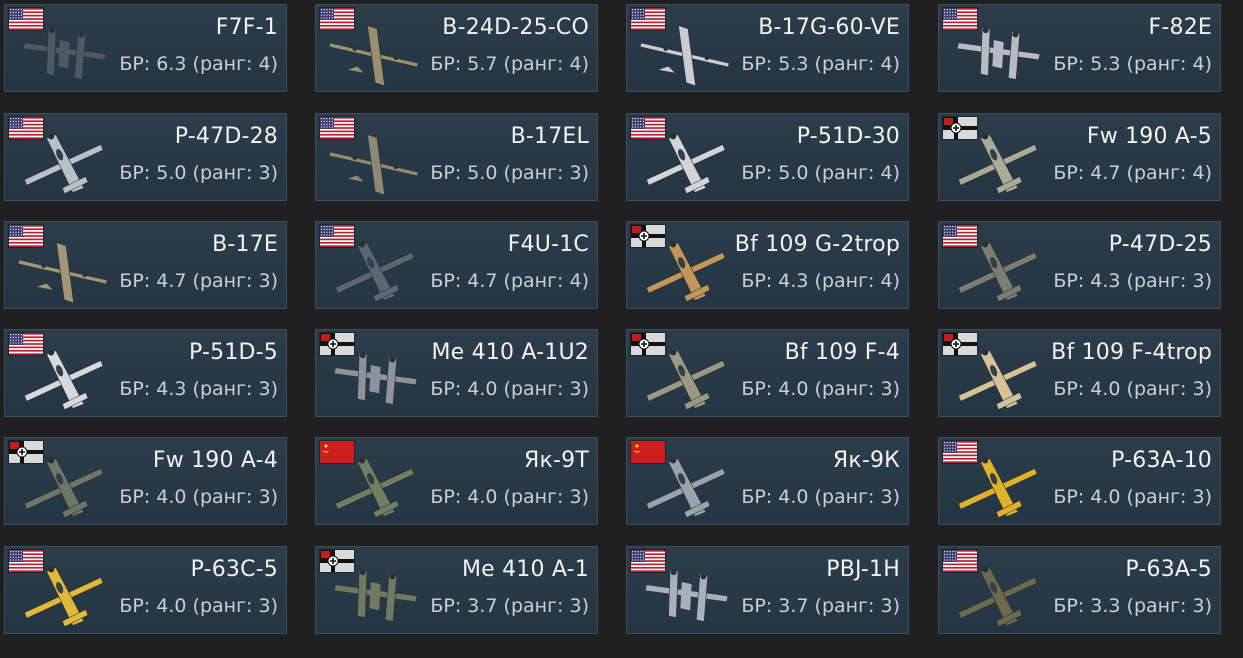 This screenshot has width=1243, height=658. I want to click on vehicle-card: Fw 190 A-4 БР: 4.0 (ранг: 3), so click(145, 481).